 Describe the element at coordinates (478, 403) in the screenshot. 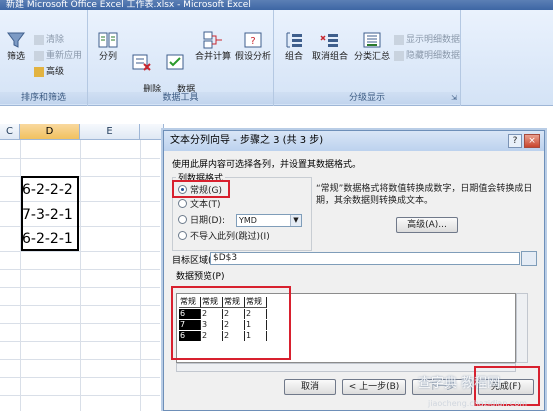

I see `watermark-url: jiaocheng.chazidian.com` at that location.